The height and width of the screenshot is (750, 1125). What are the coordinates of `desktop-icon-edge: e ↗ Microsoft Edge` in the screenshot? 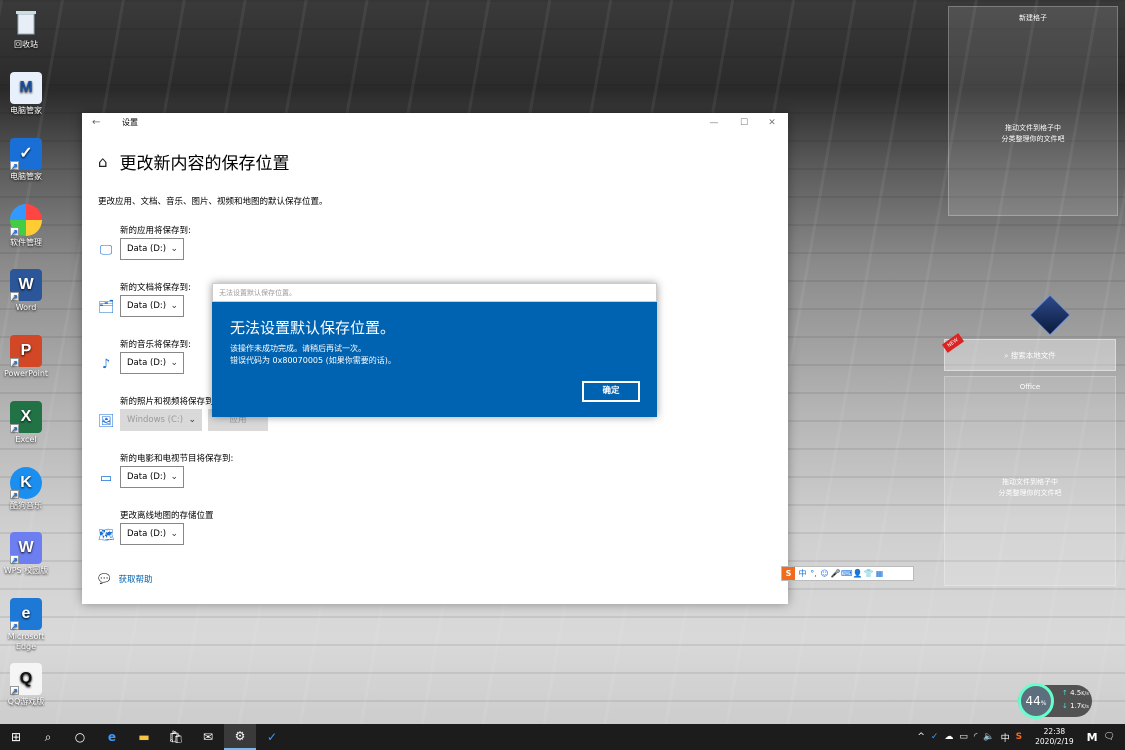 It's located at (26, 625).